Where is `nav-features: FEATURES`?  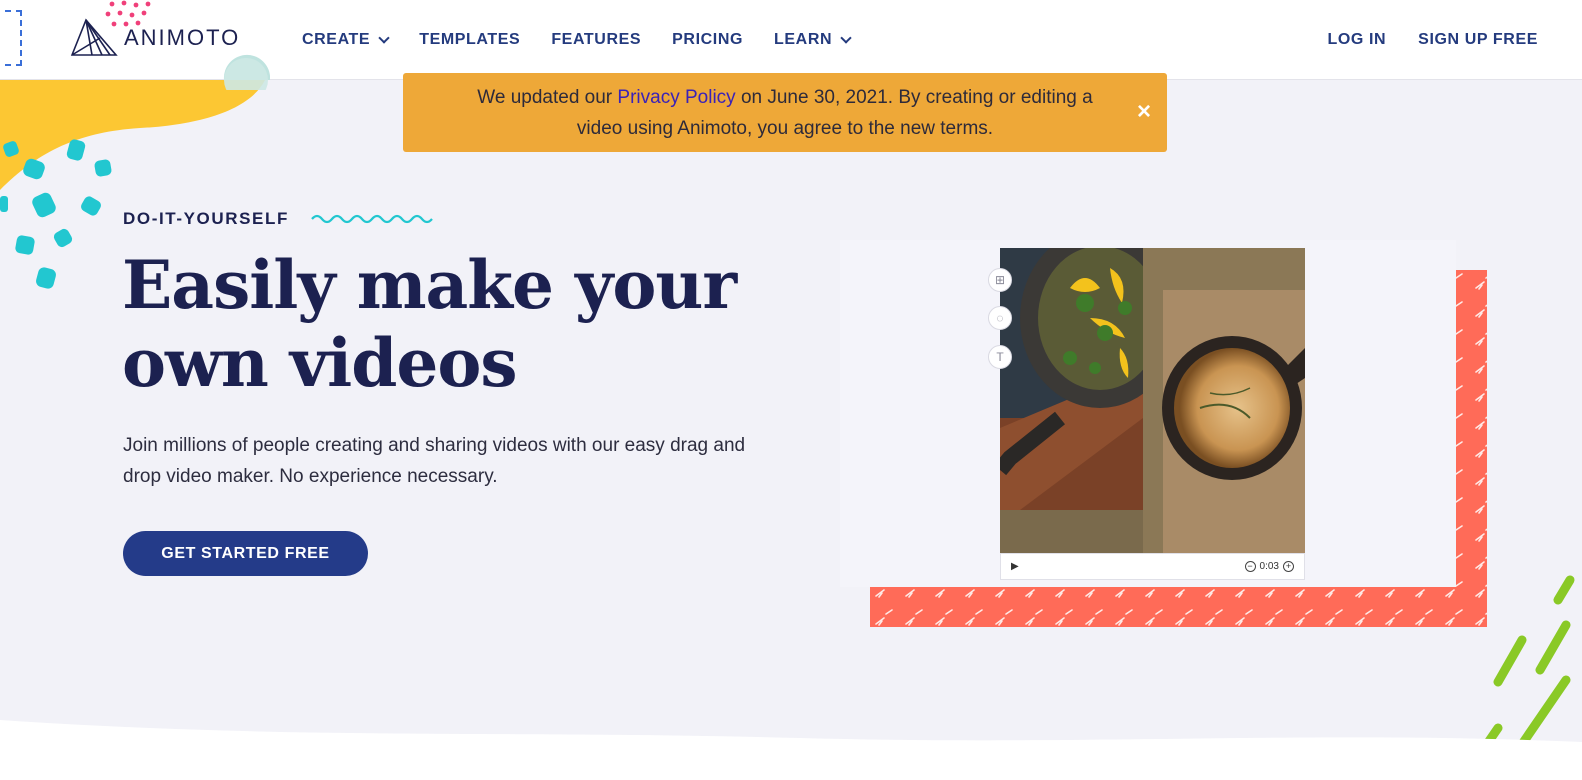
nav-features: FEATURES is located at coordinates (596, 40).